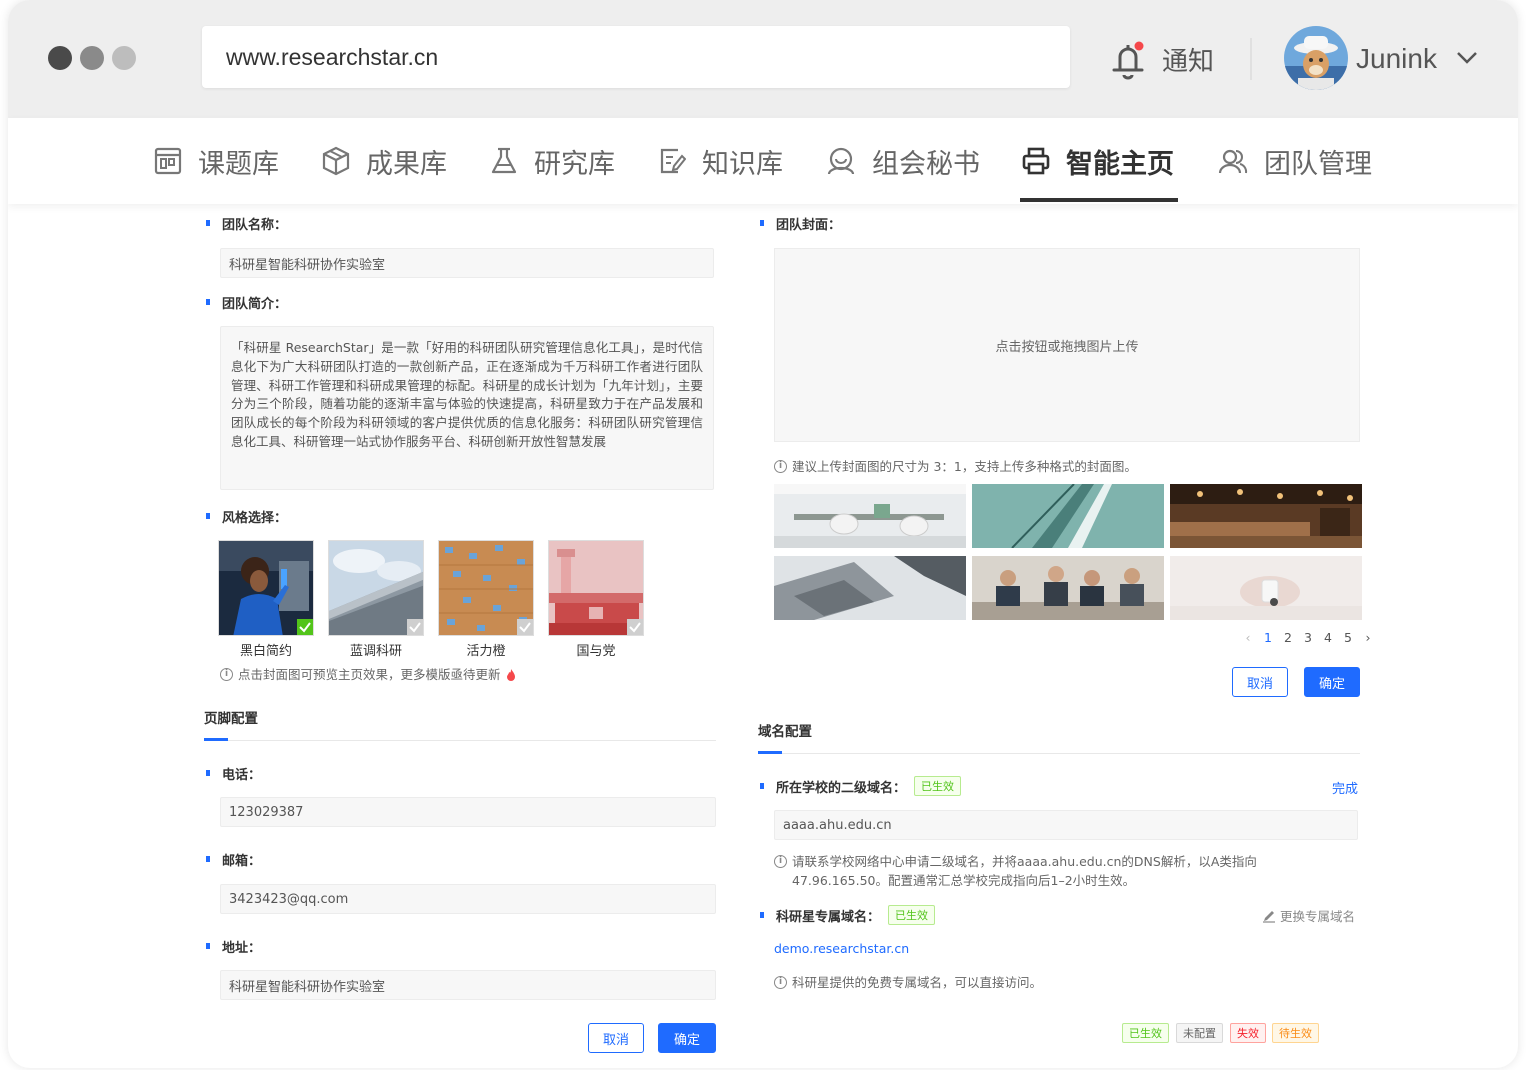  I want to click on page-button: 4, so click(1328, 637).